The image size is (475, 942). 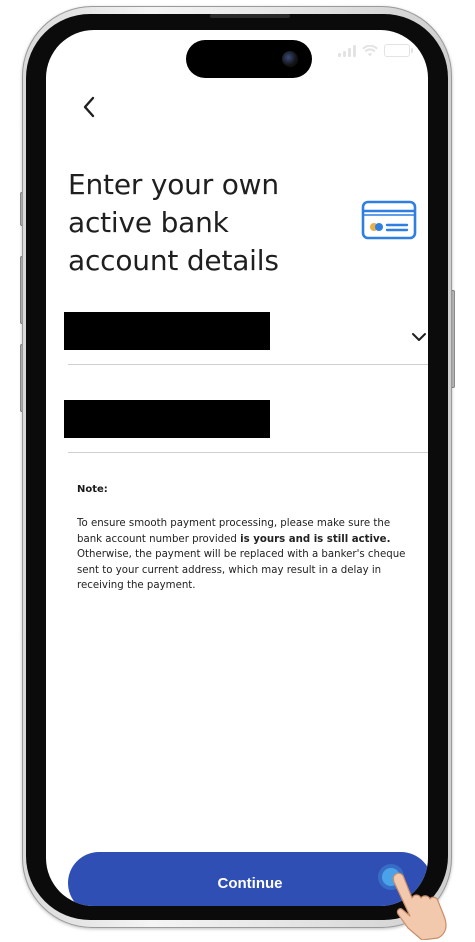 What do you see at coordinates (398, 50) in the screenshot?
I see `battery-icon` at bounding box center [398, 50].